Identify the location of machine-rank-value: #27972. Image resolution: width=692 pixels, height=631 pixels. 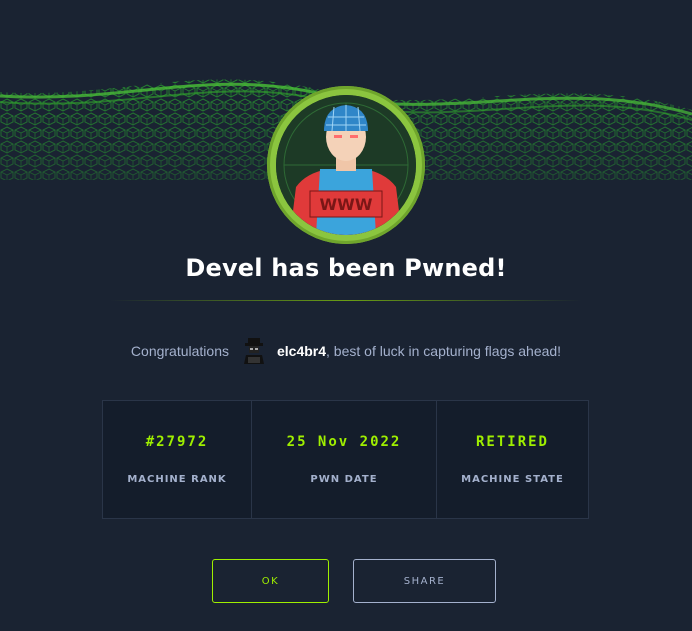
(177, 442).